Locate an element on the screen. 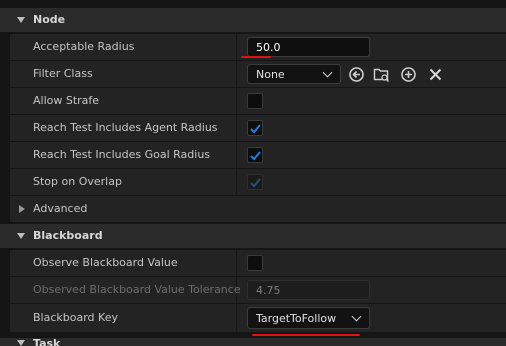 The image size is (506, 346). blackboard-key-dropdown: TargetToFollow is located at coordinates (308, 318).